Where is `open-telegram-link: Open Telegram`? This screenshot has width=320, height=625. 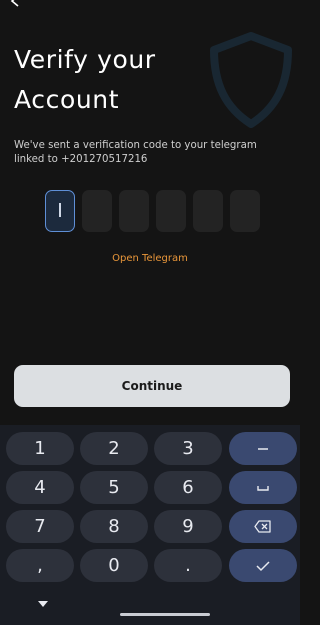 open-telegram-link: Open Telegram is located at coordinates (150, 258).